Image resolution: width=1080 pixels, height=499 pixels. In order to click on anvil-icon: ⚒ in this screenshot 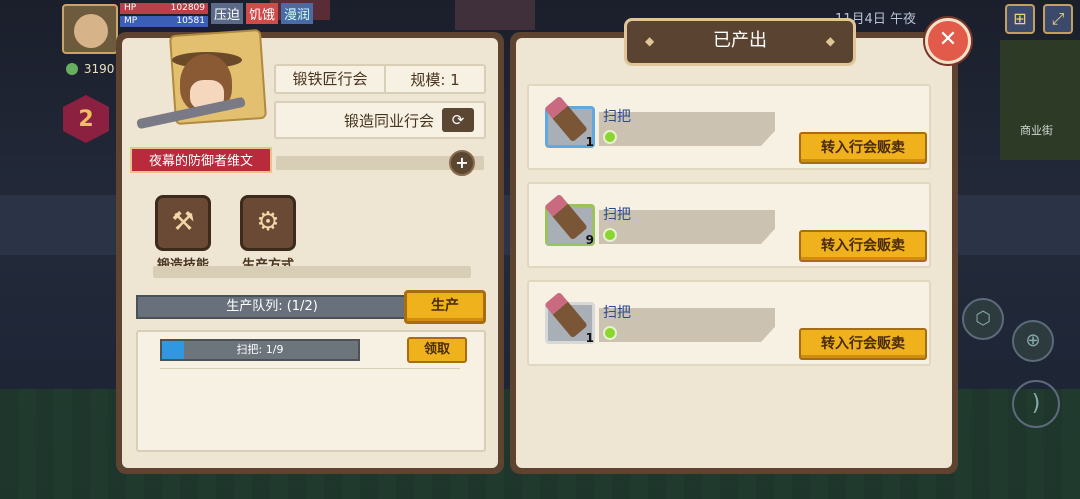, I will do `click(183, 222)`.